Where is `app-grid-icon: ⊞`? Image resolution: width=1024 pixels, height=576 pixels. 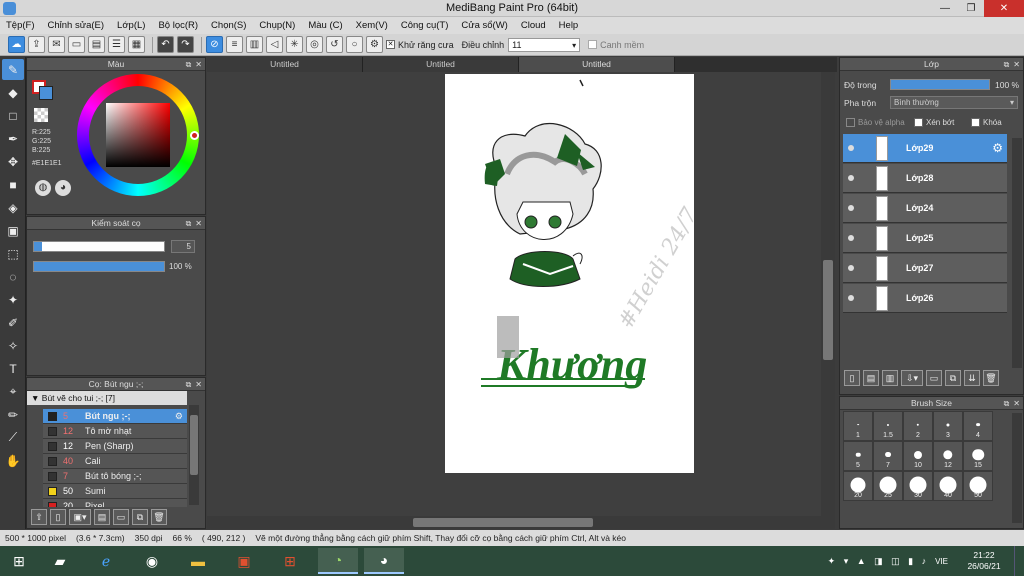 app-grid-icon: ⊞ is located at coordinates (290, 561).